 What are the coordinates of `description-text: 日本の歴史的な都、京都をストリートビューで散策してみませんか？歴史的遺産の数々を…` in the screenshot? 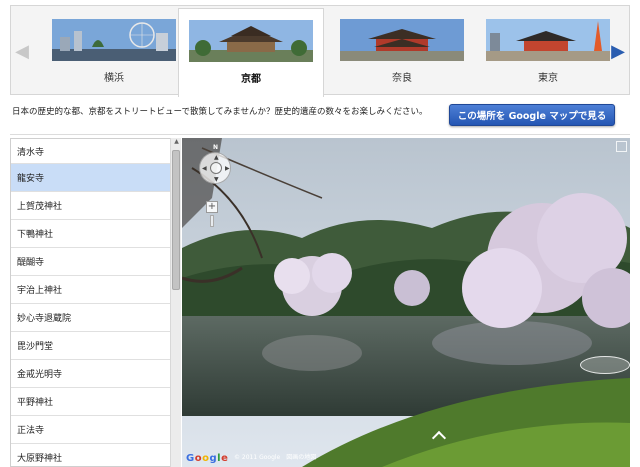 It's located at (220, 112).